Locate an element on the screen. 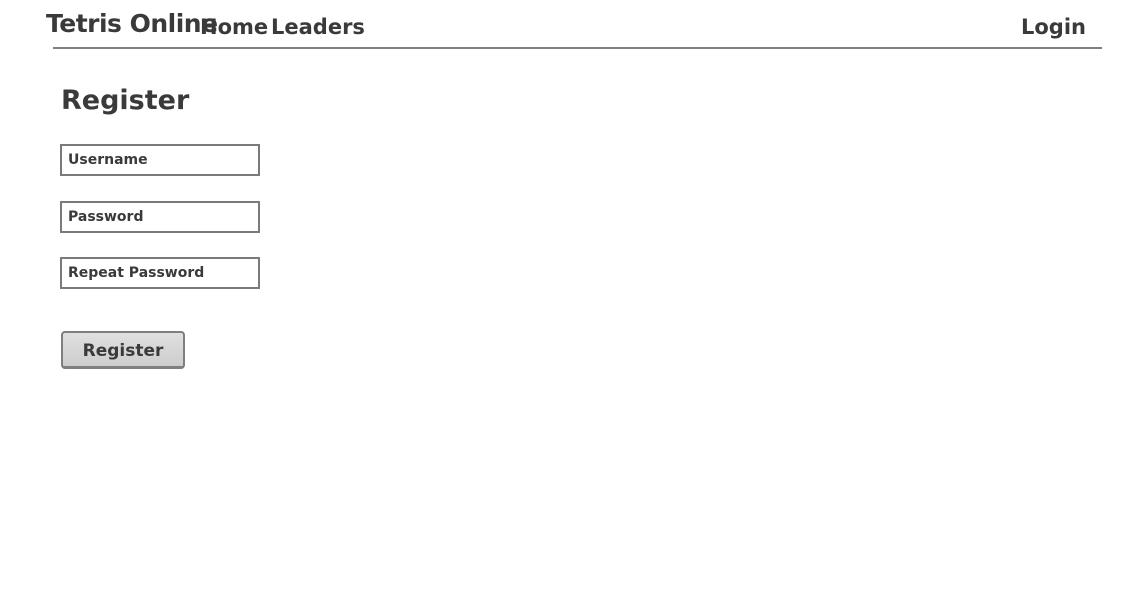 The width and height of the screenshot is (1122, 600). nav-link-leaders: Leaders is located at coordinates (318, 27).